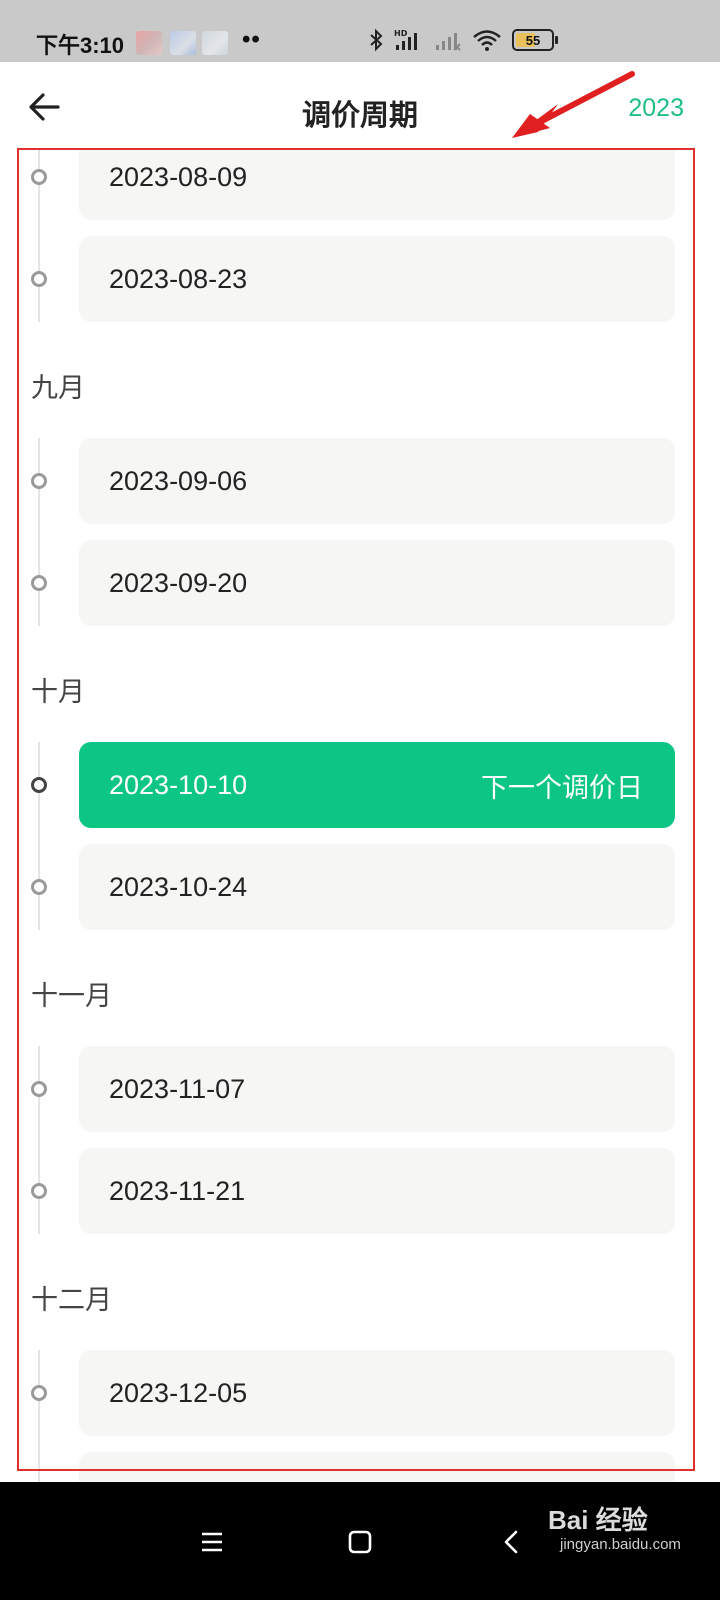 The width and height of the screenshot is (720, 1600). I want to click on home-icon, so click(360, 1542).